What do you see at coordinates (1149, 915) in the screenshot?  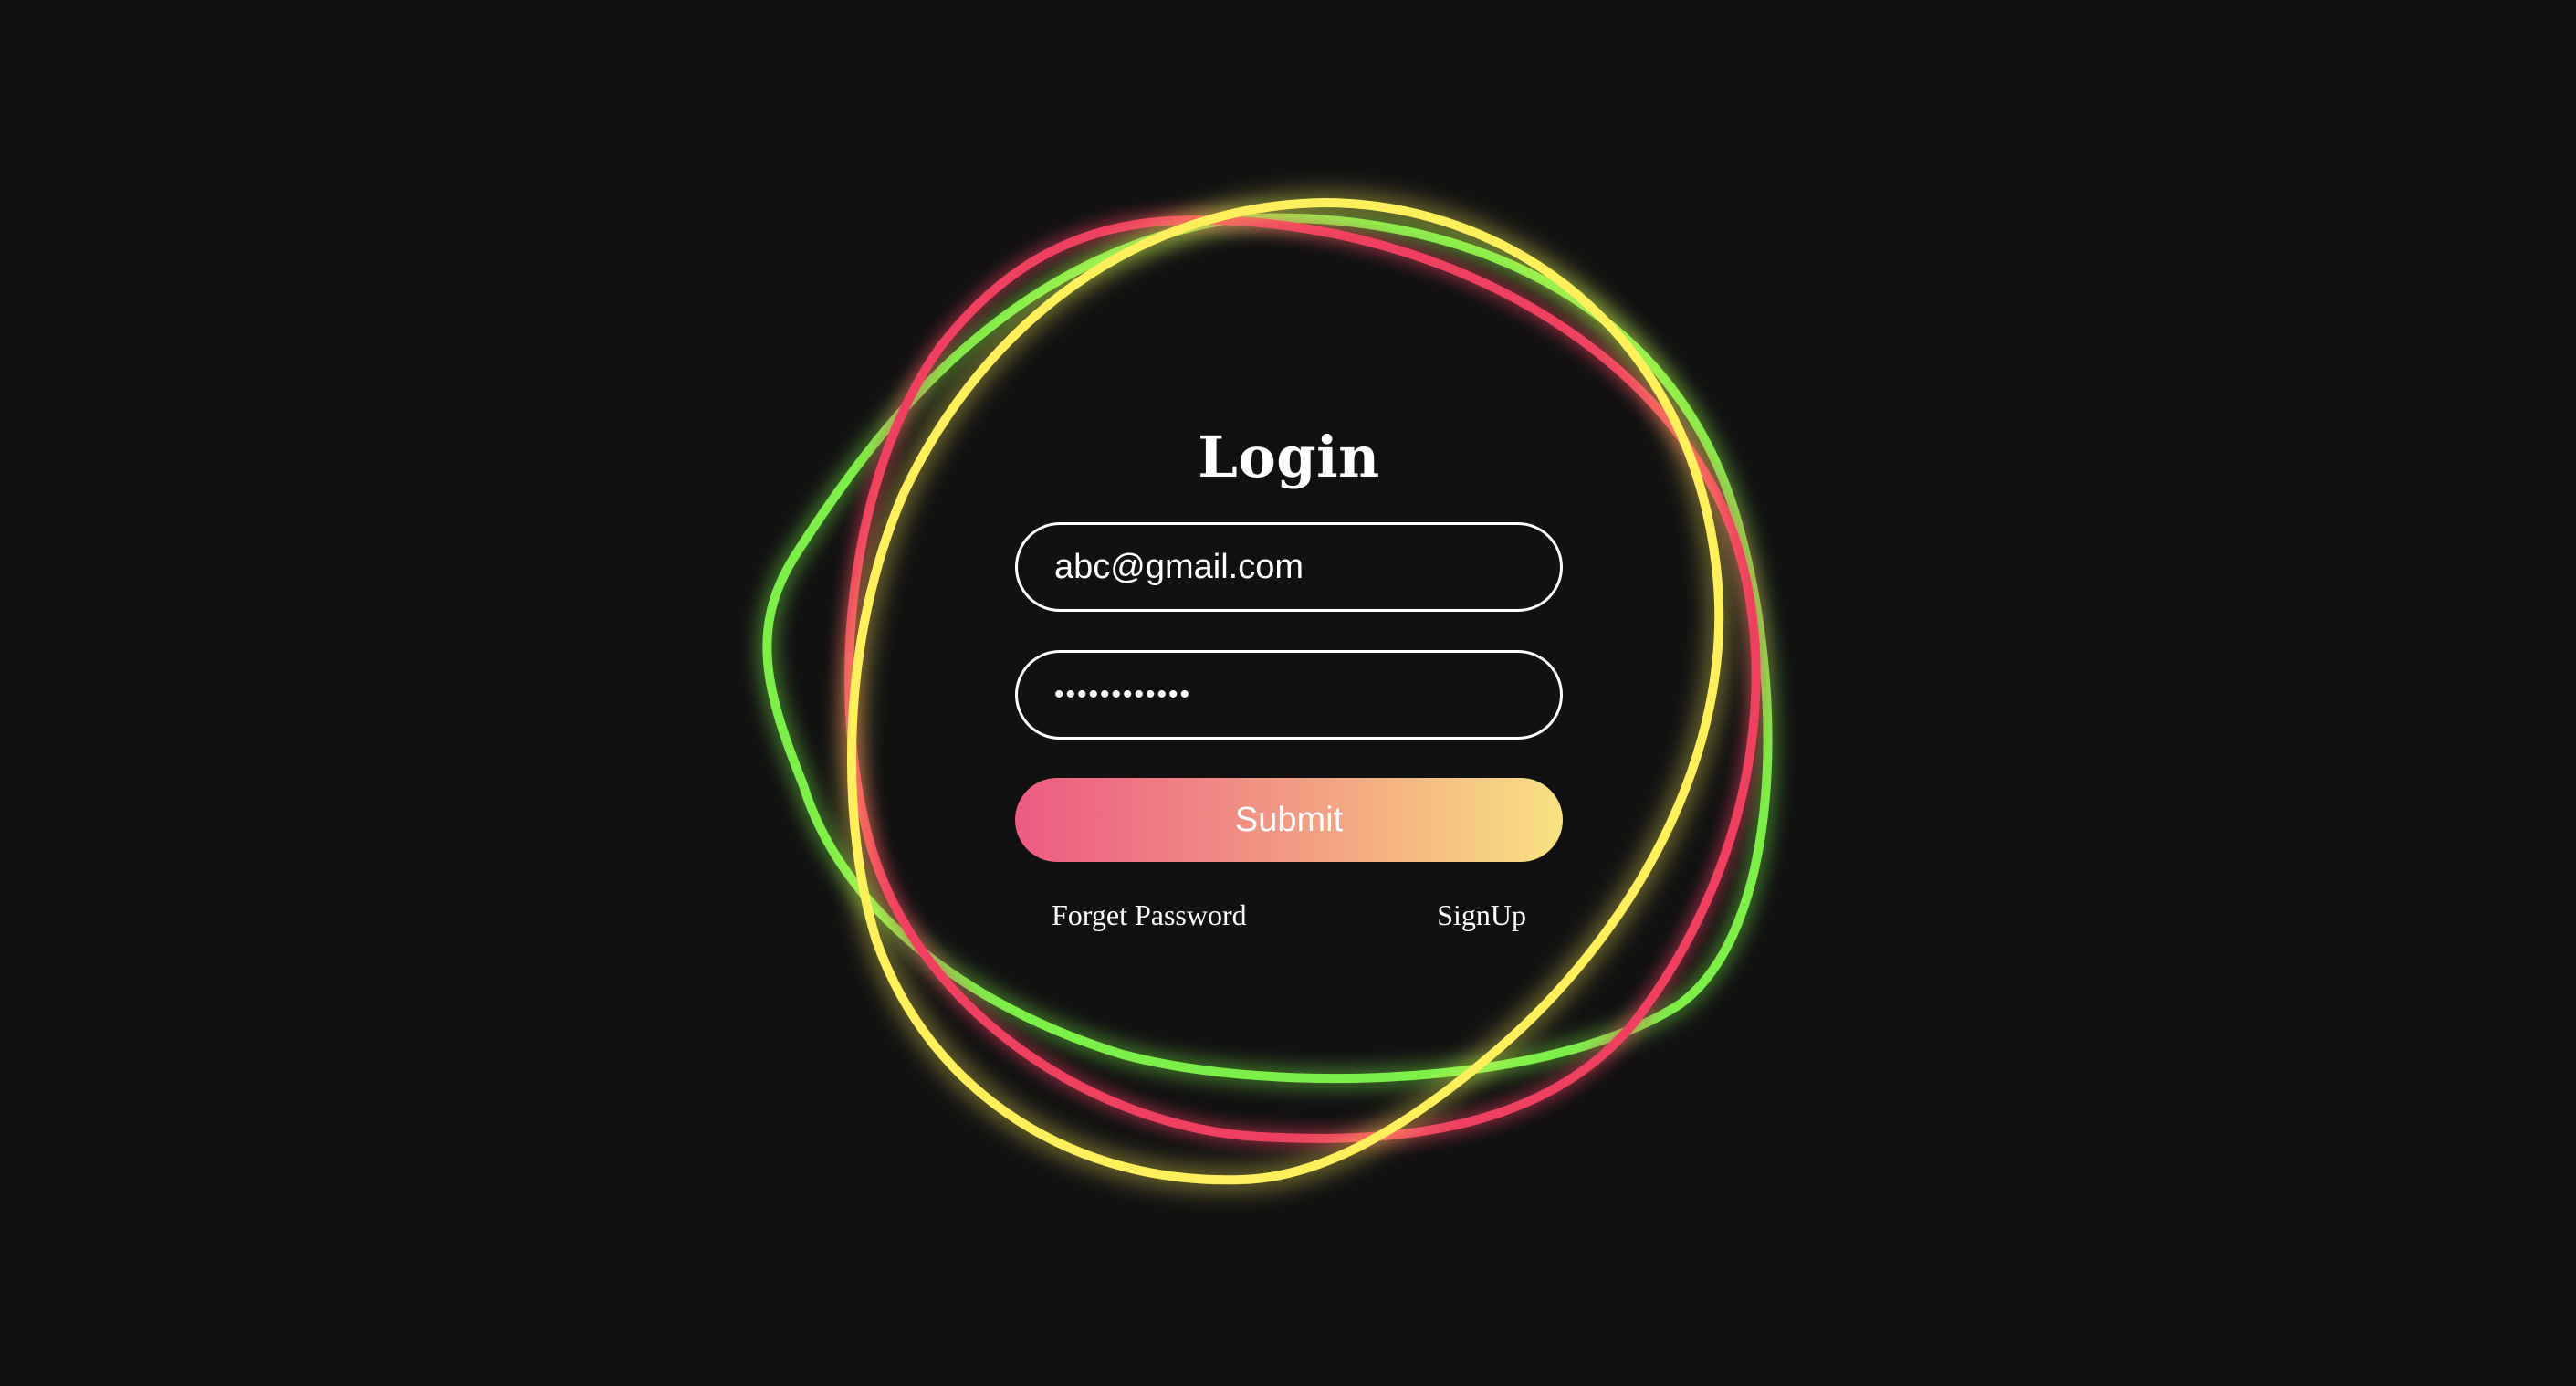 I see `forget-password-link: Forget Password` at bounding box center [1149, 915].